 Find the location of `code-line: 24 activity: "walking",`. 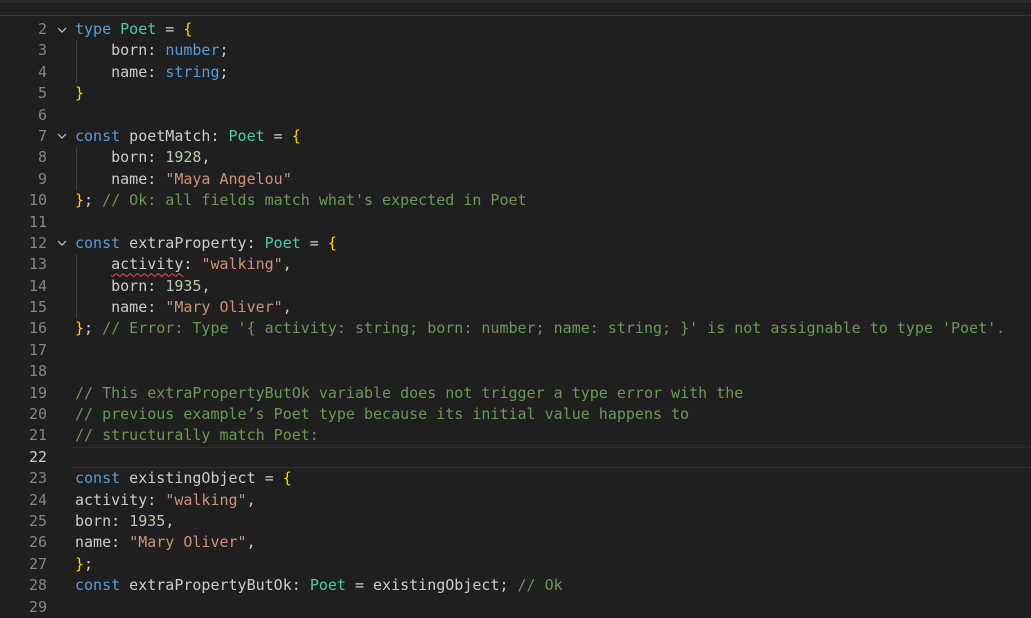

code-line: 24 activity: "walking", is located at coordinates (515, 500).